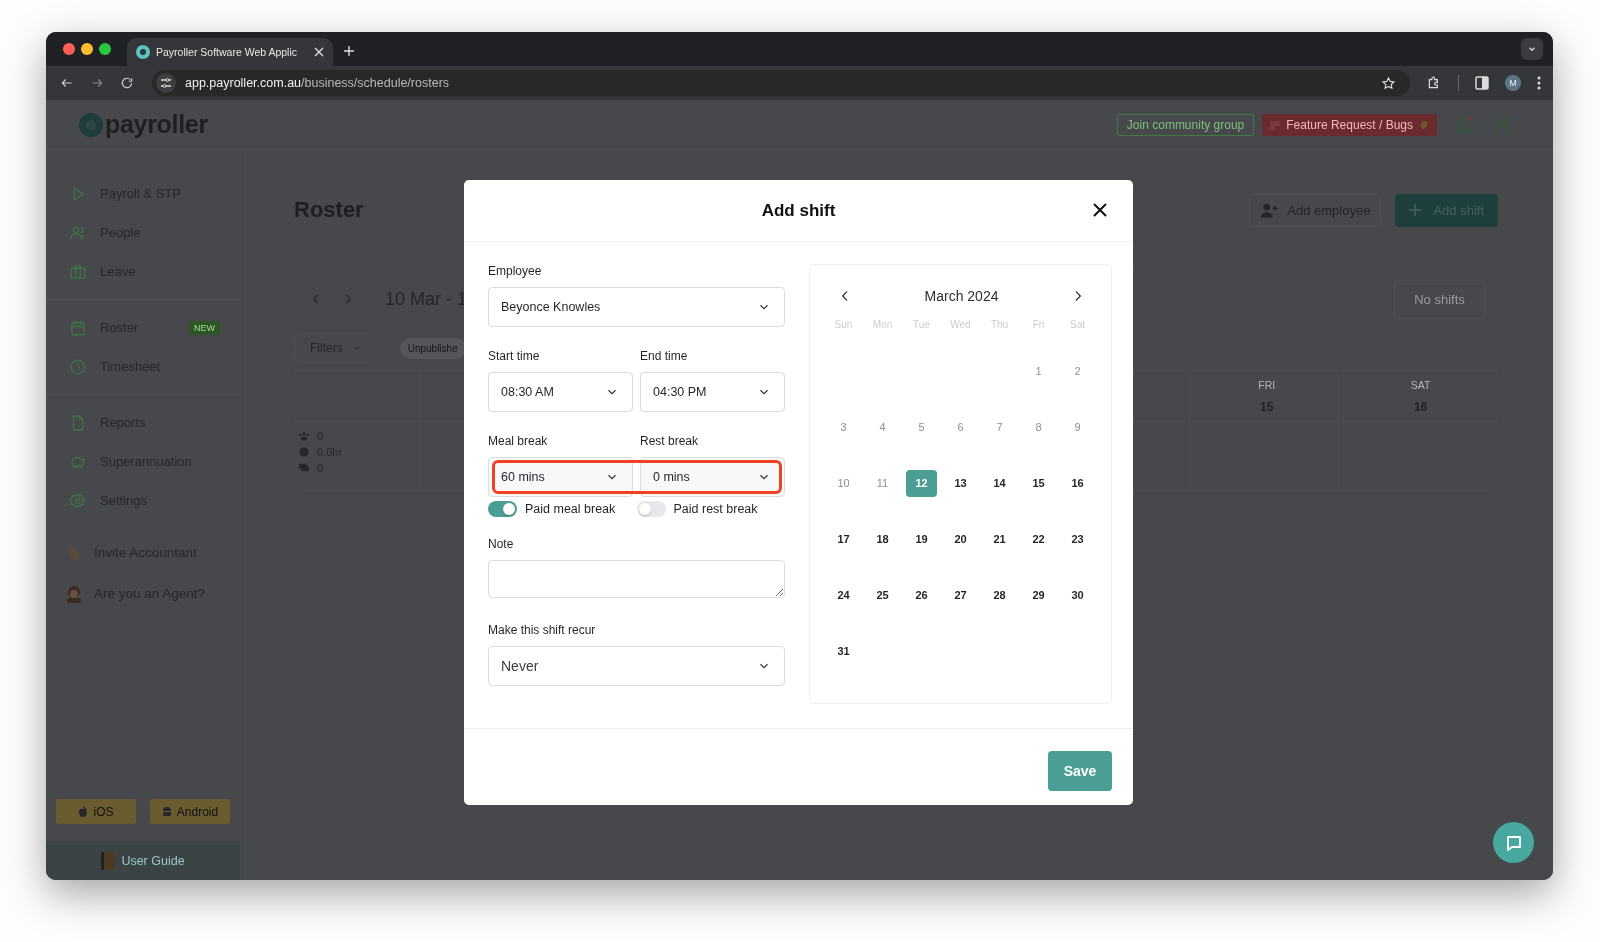  Describe the element at coordinates (636, 666) in the screenshot. I see `recur-select: Never` at that location.